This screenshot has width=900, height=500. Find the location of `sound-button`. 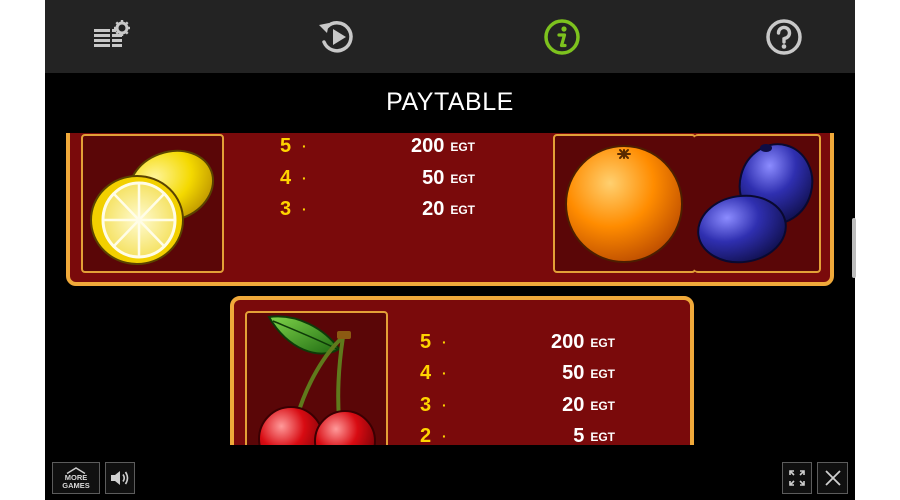

sound-button is located at coordinates (120, 478).